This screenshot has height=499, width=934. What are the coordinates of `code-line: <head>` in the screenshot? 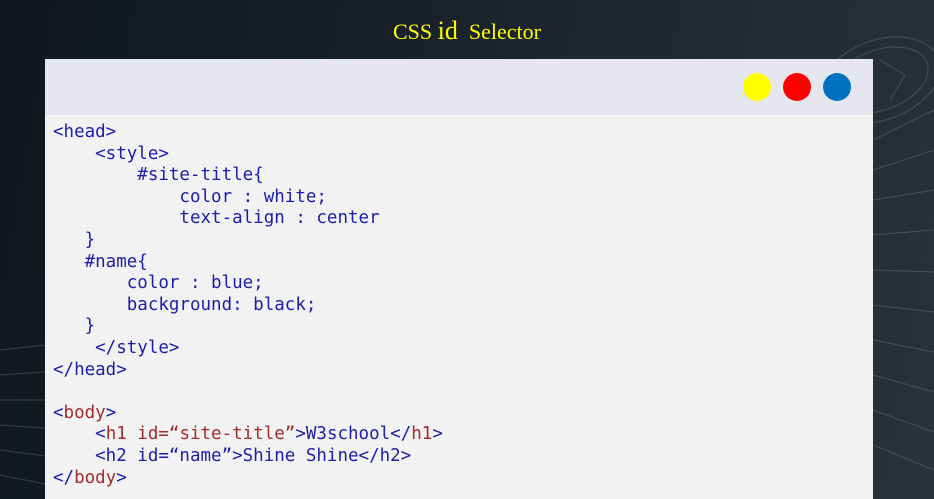 It's located at (248, 133).